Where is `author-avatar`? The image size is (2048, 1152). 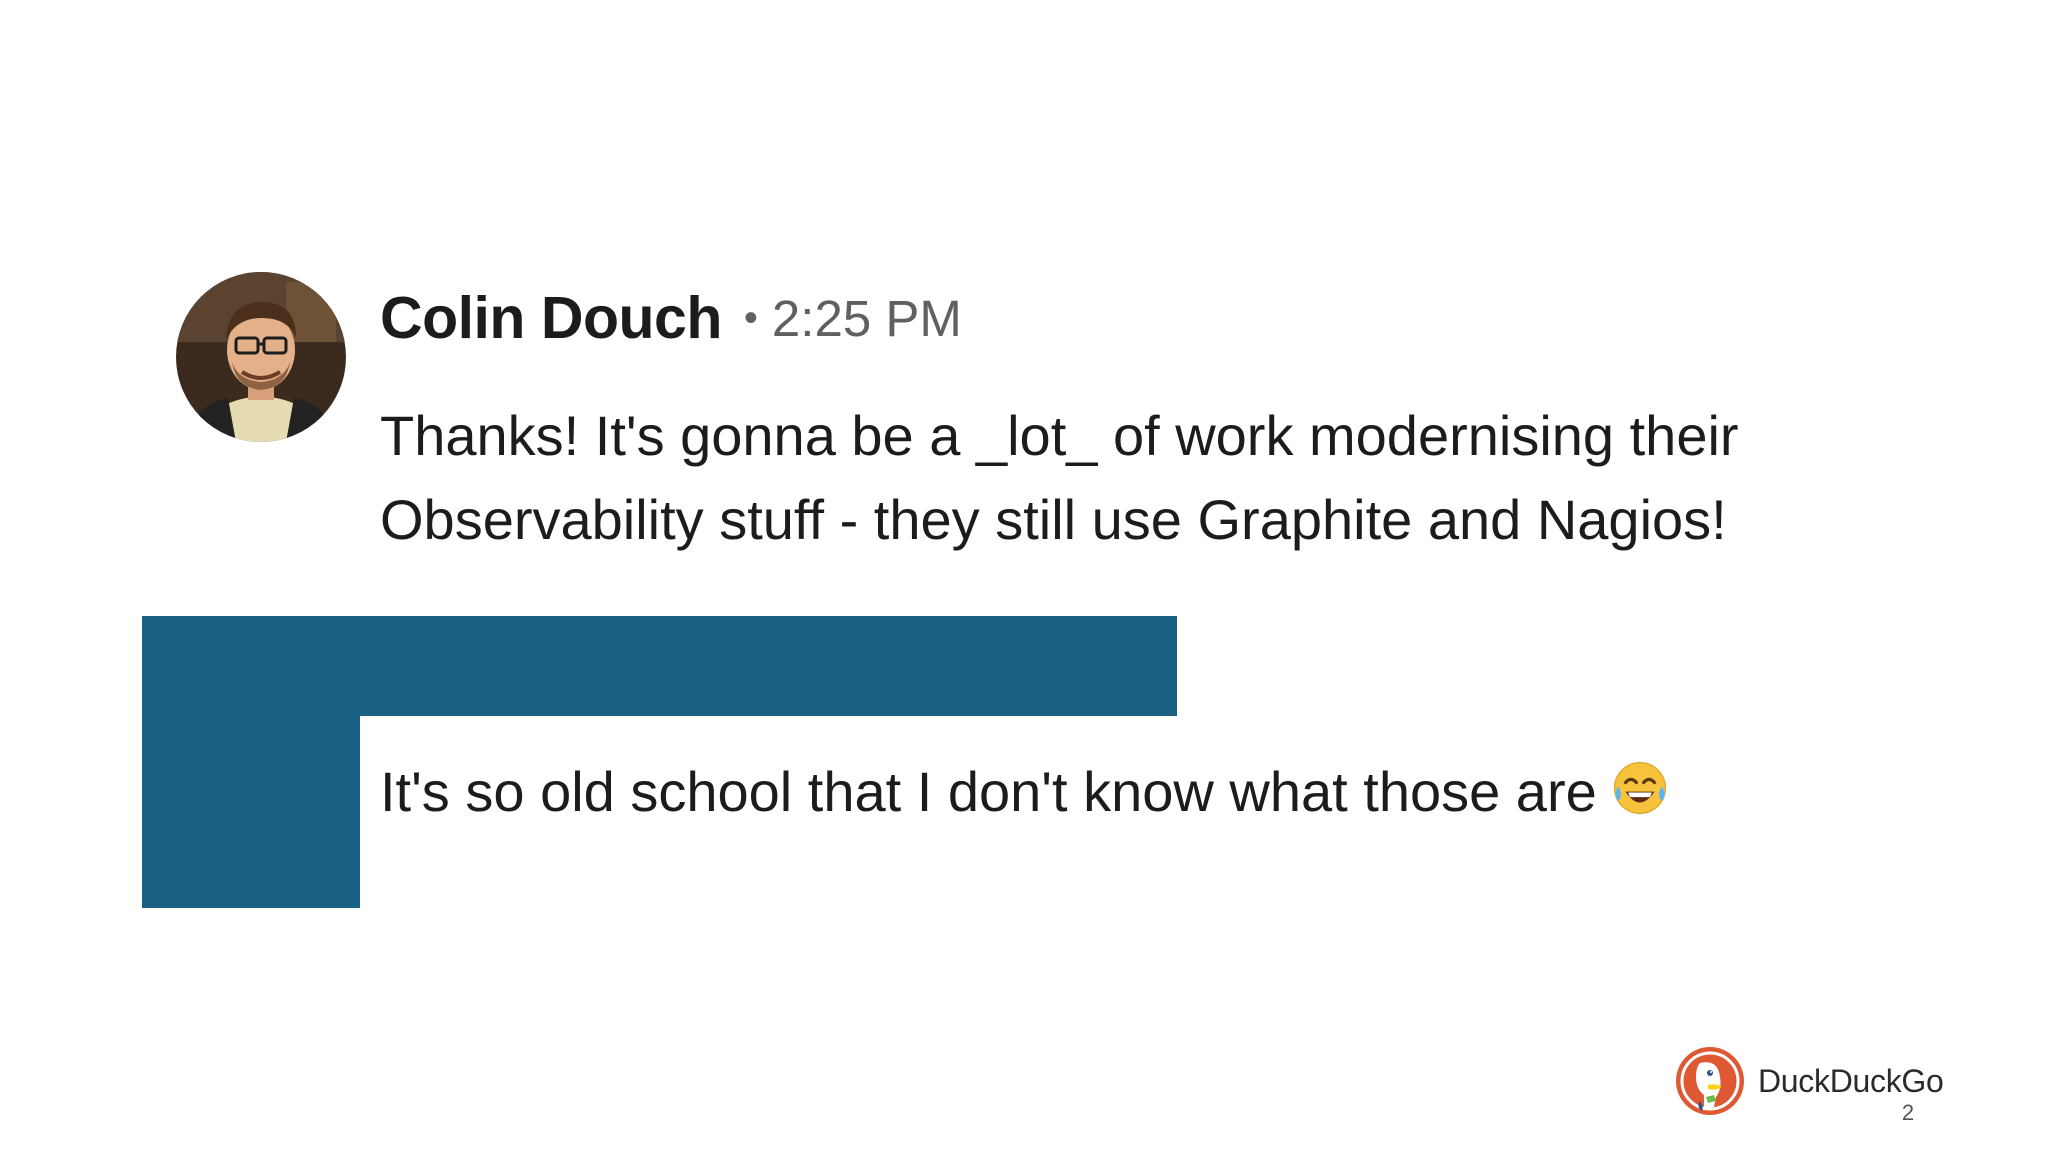
author-avatar is located at coordinates (261, 357).